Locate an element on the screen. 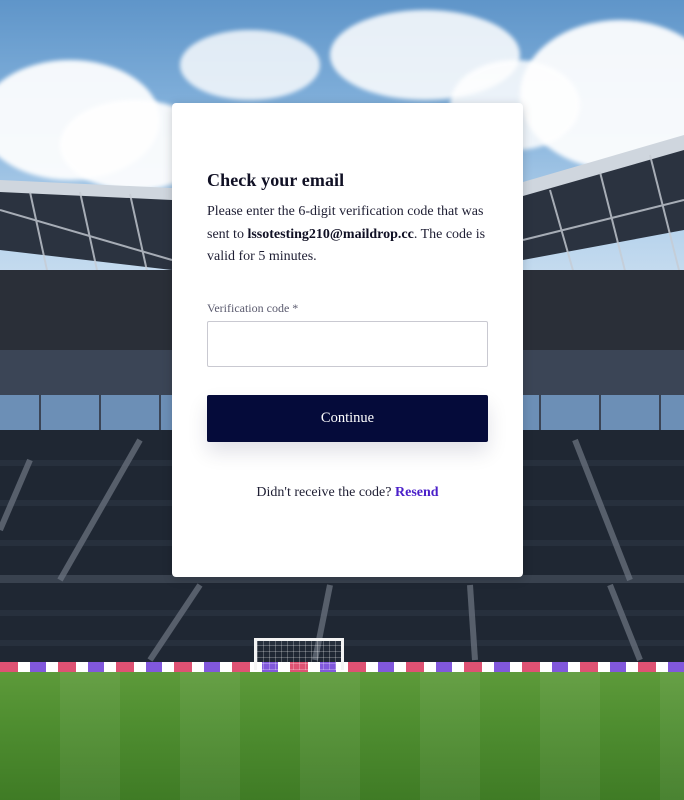 This screenshot has height=800, width=684. email-address: lssotesting210@maildrop.cc is located at coordinates (330, 234).